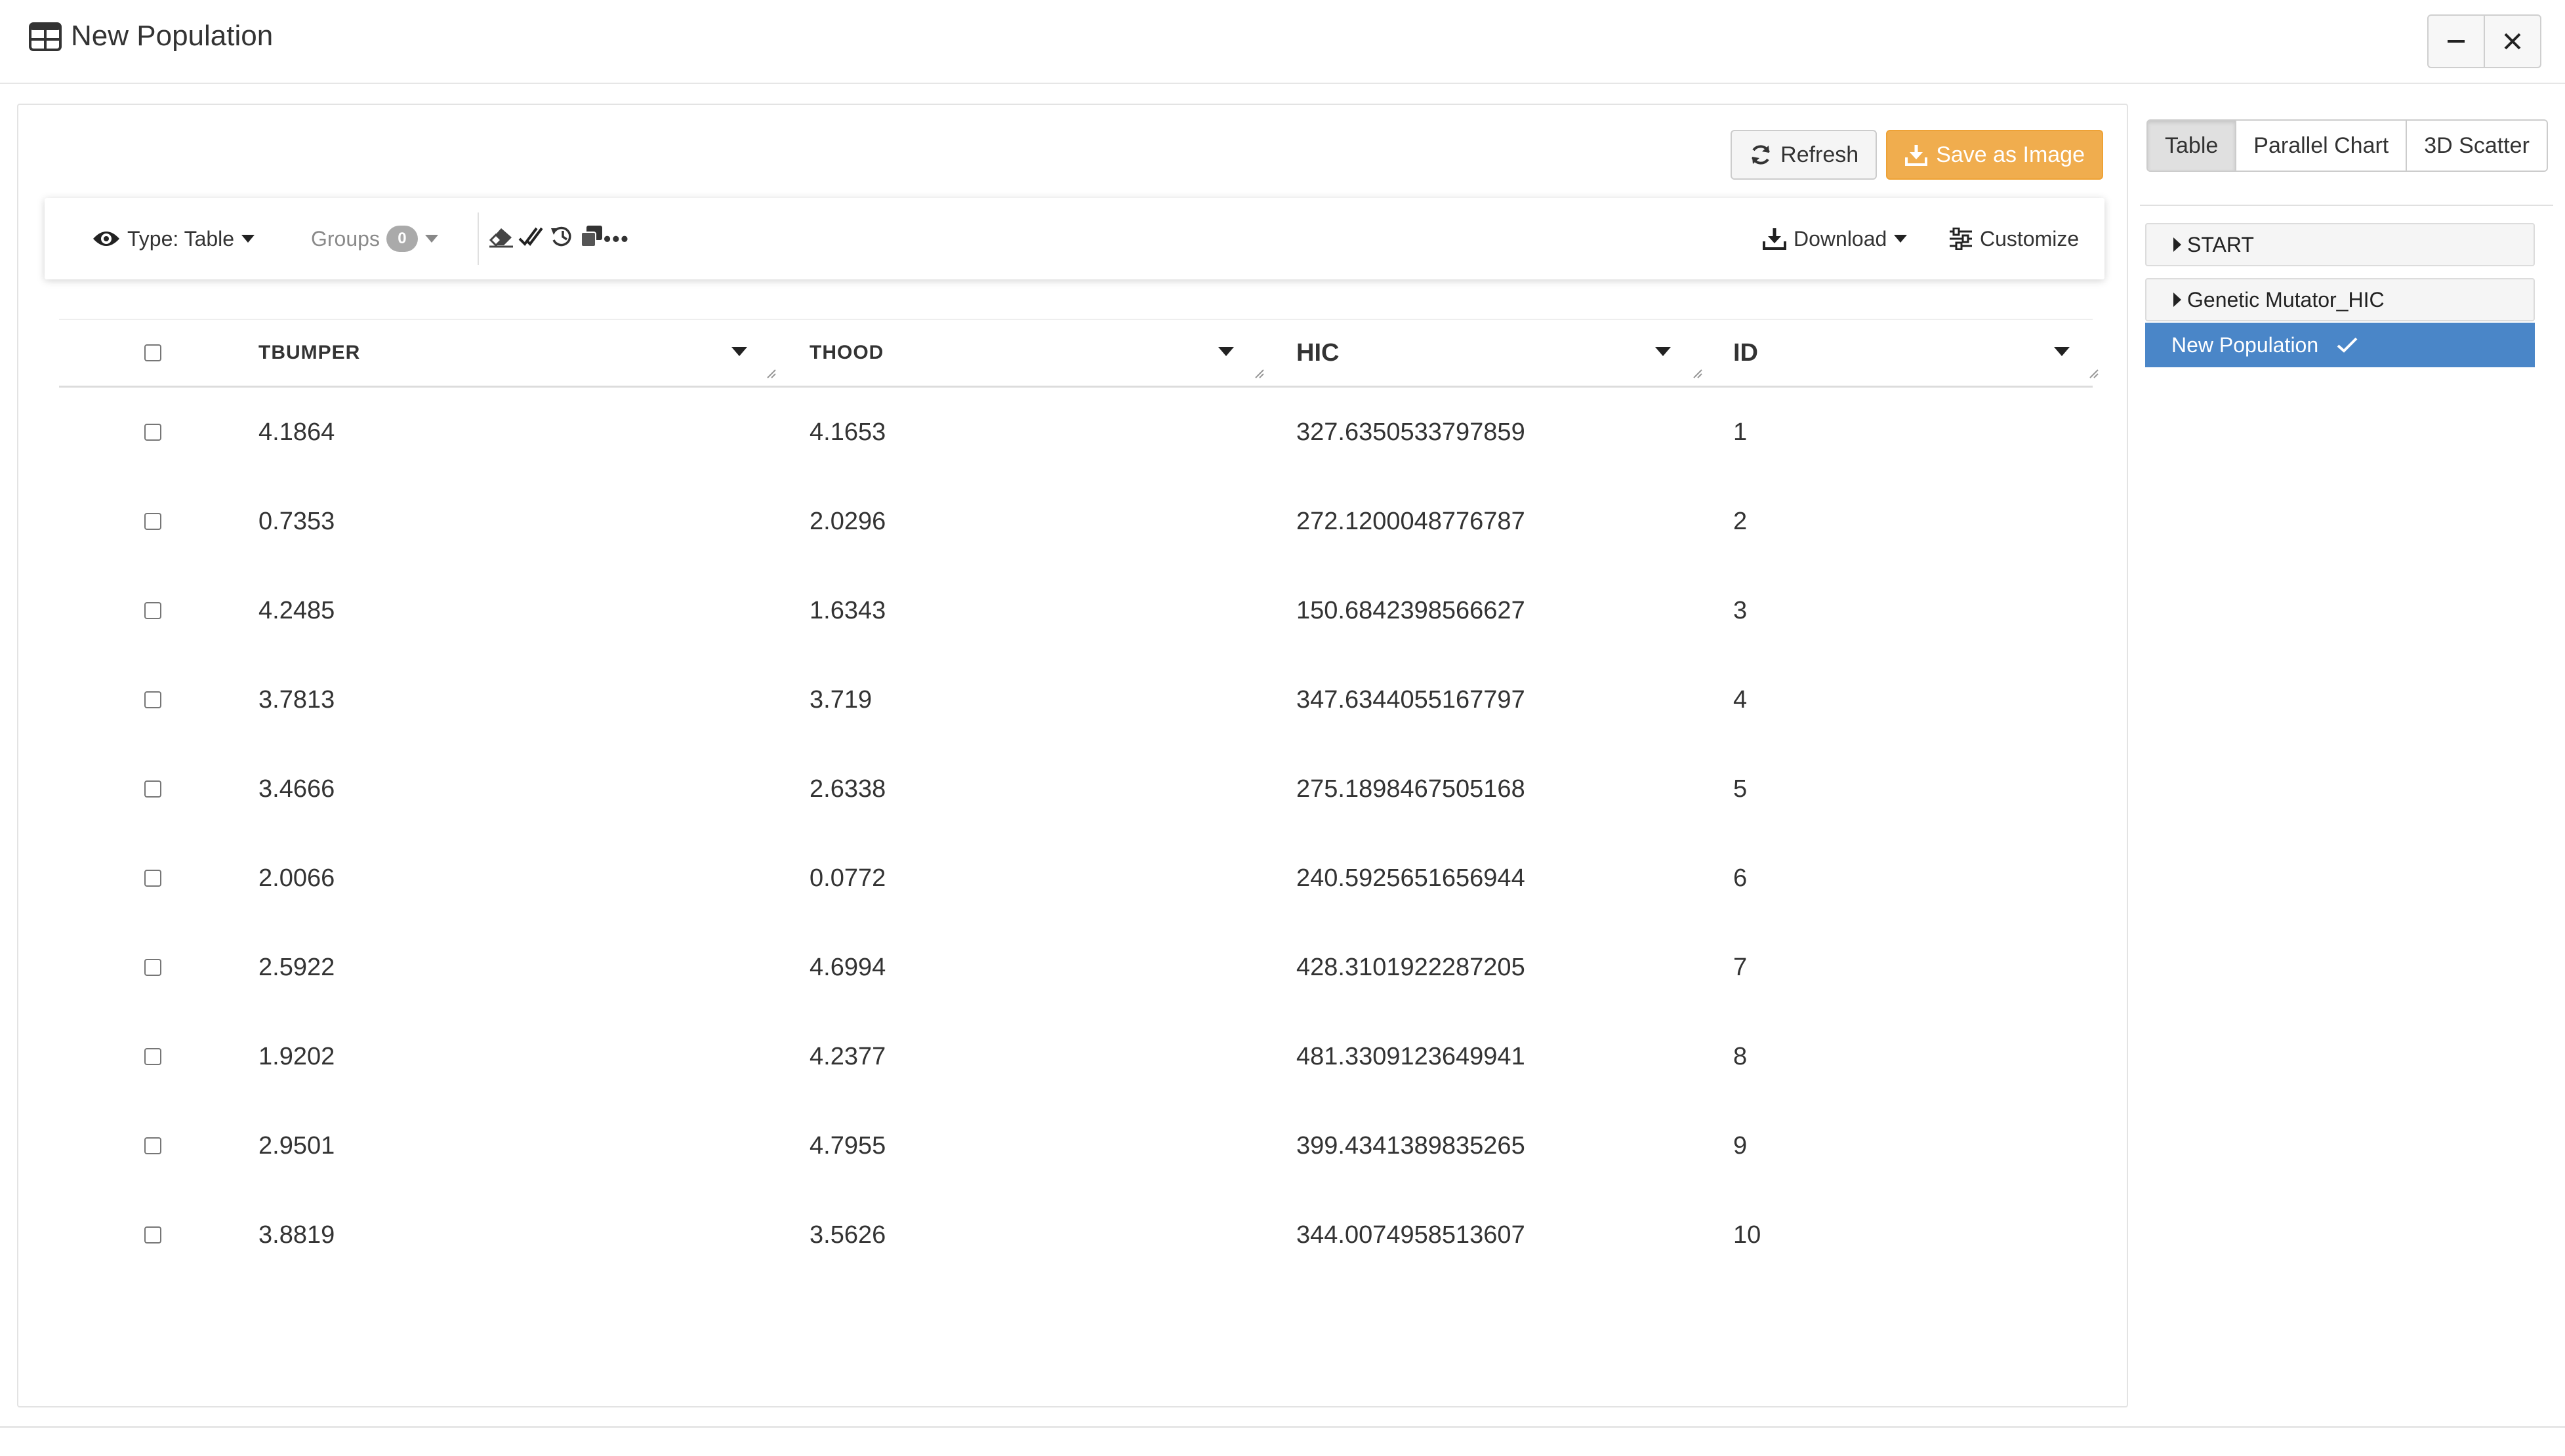  I want to click on column-header-label: TBUMPER, so click(309, 352).